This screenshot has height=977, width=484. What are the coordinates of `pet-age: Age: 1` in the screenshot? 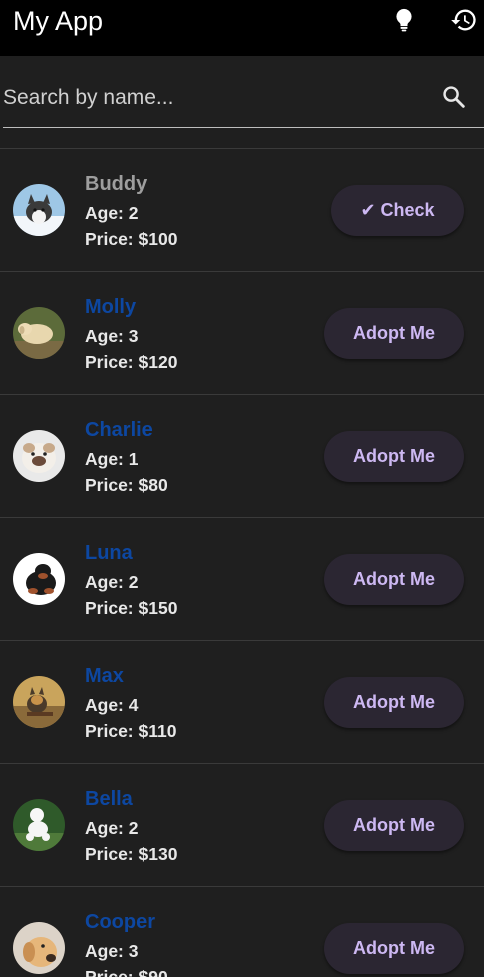 It's located at (112, 459).